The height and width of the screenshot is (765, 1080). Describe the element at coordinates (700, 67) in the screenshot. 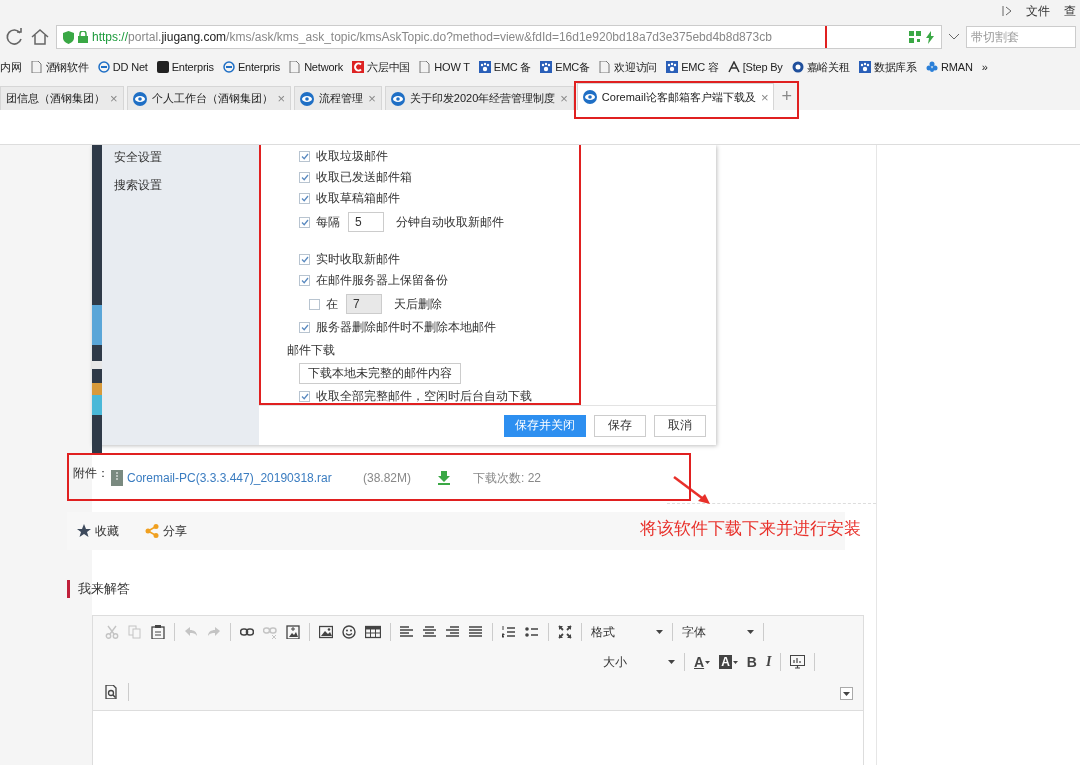

I see `bookmark-link: EMC 容` at that location.